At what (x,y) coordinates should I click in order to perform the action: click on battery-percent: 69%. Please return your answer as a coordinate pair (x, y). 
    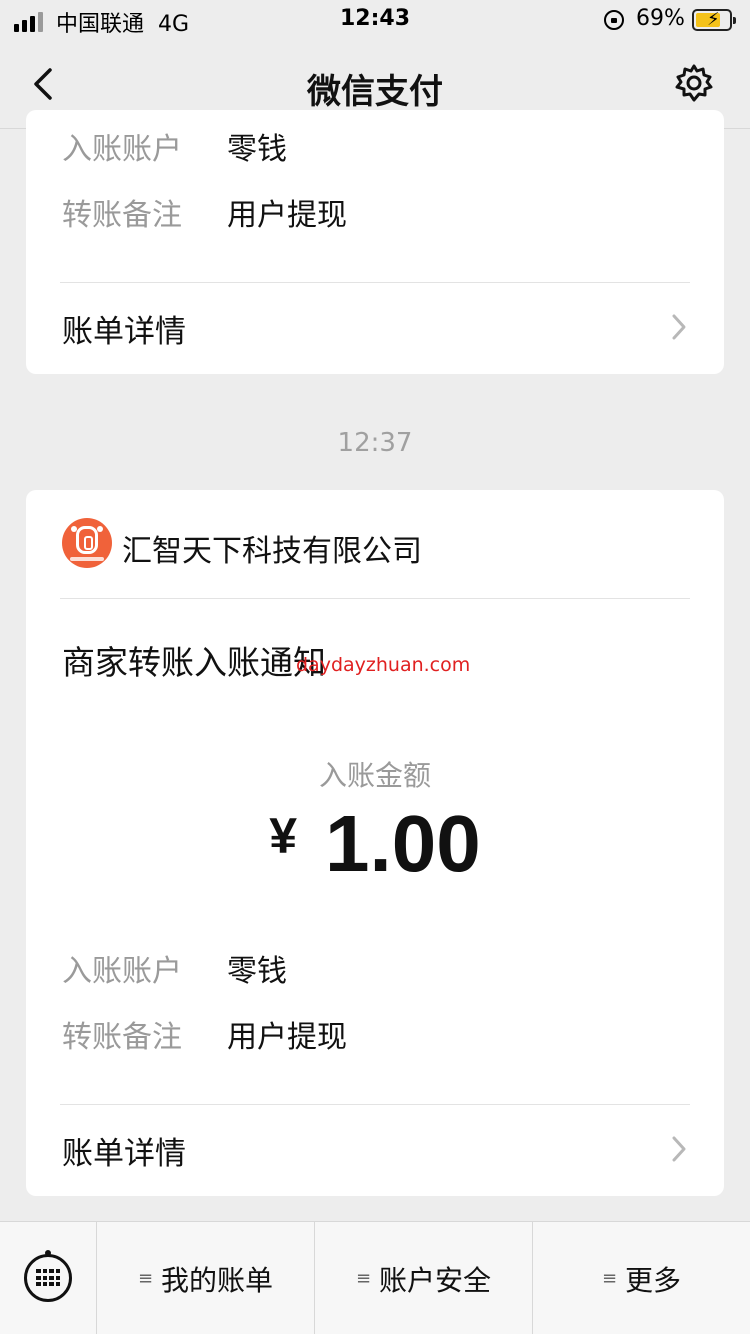
    Looking at the image, I should click on (660, 18).